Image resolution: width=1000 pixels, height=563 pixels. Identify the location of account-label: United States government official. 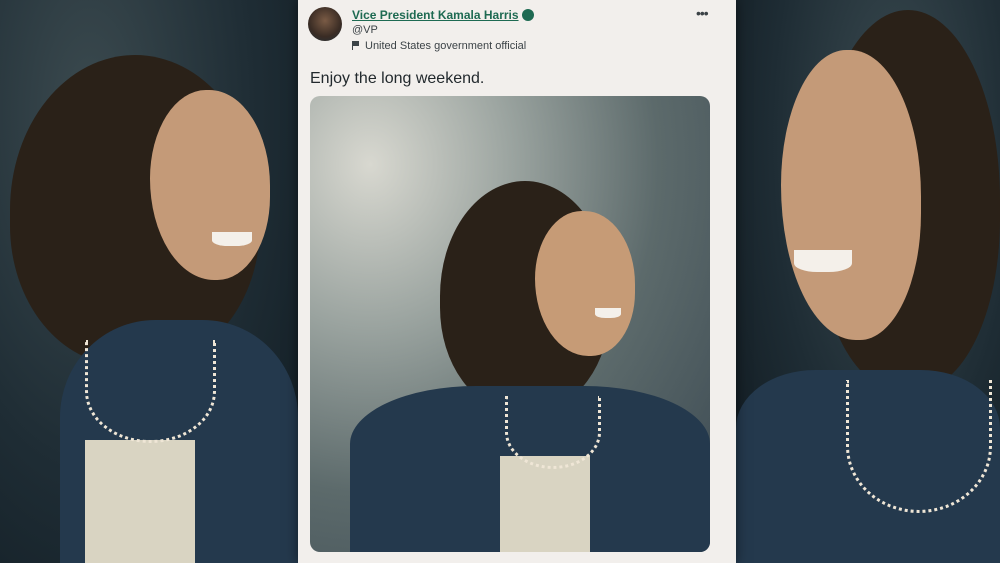
(439, 46).